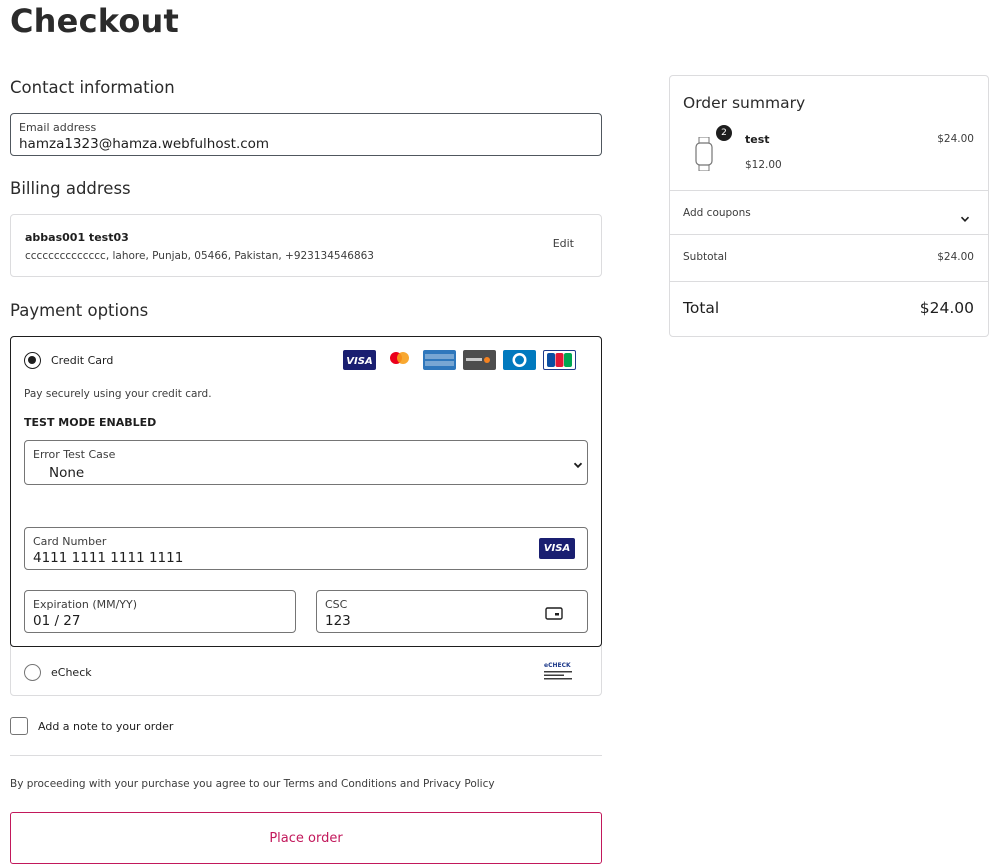 Image resolution: width=998 pixels, height=865 pixels. What do you see at coordinates (554, 614) in the screenshot?
I see `card-back-icon` at bounding box center [554, 614].